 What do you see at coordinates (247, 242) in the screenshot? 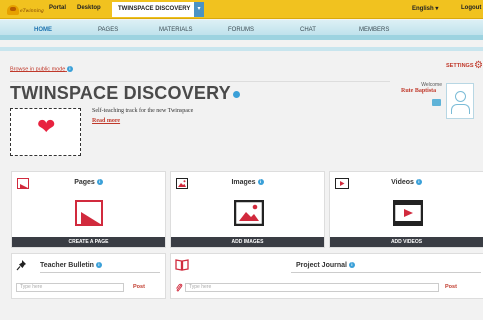
I see `add-images-button: ADD IMAGES` at bounding box center [247, 242].